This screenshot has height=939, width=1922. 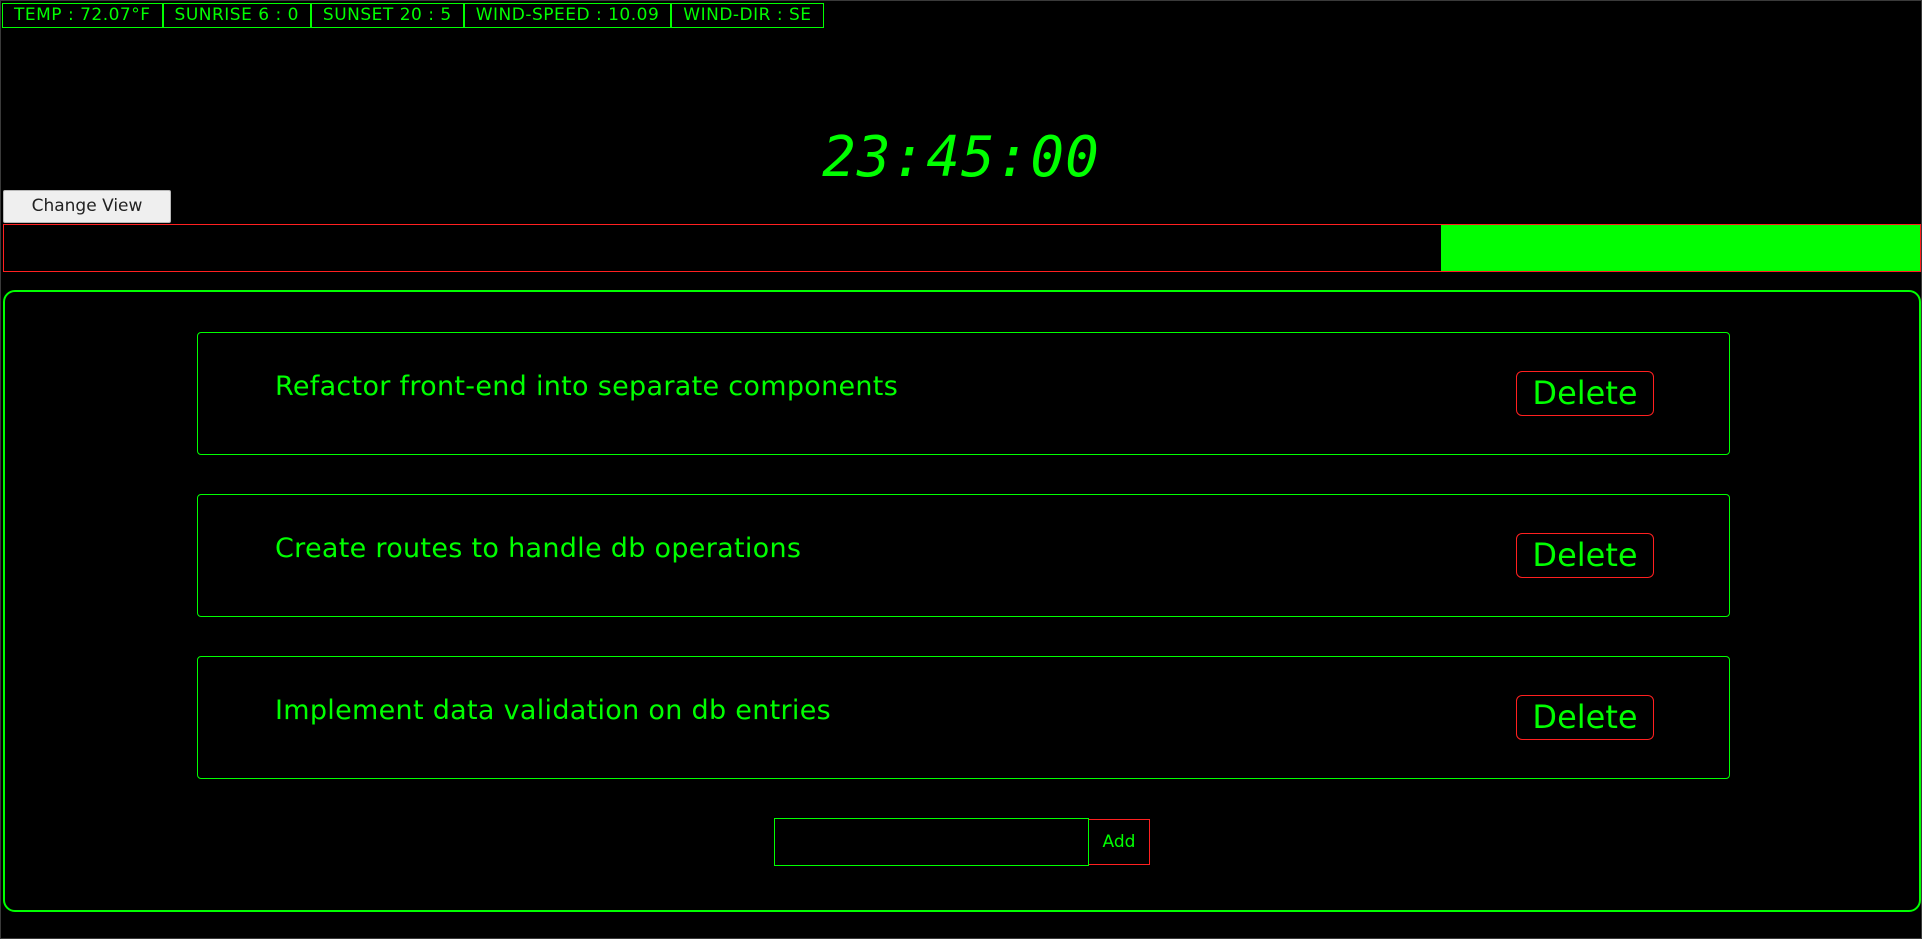 What do you see at coordinates (553, 710) in the screenshot?
I see `task-text: Implement data validation on db entries` at bounding box center [553, 710].